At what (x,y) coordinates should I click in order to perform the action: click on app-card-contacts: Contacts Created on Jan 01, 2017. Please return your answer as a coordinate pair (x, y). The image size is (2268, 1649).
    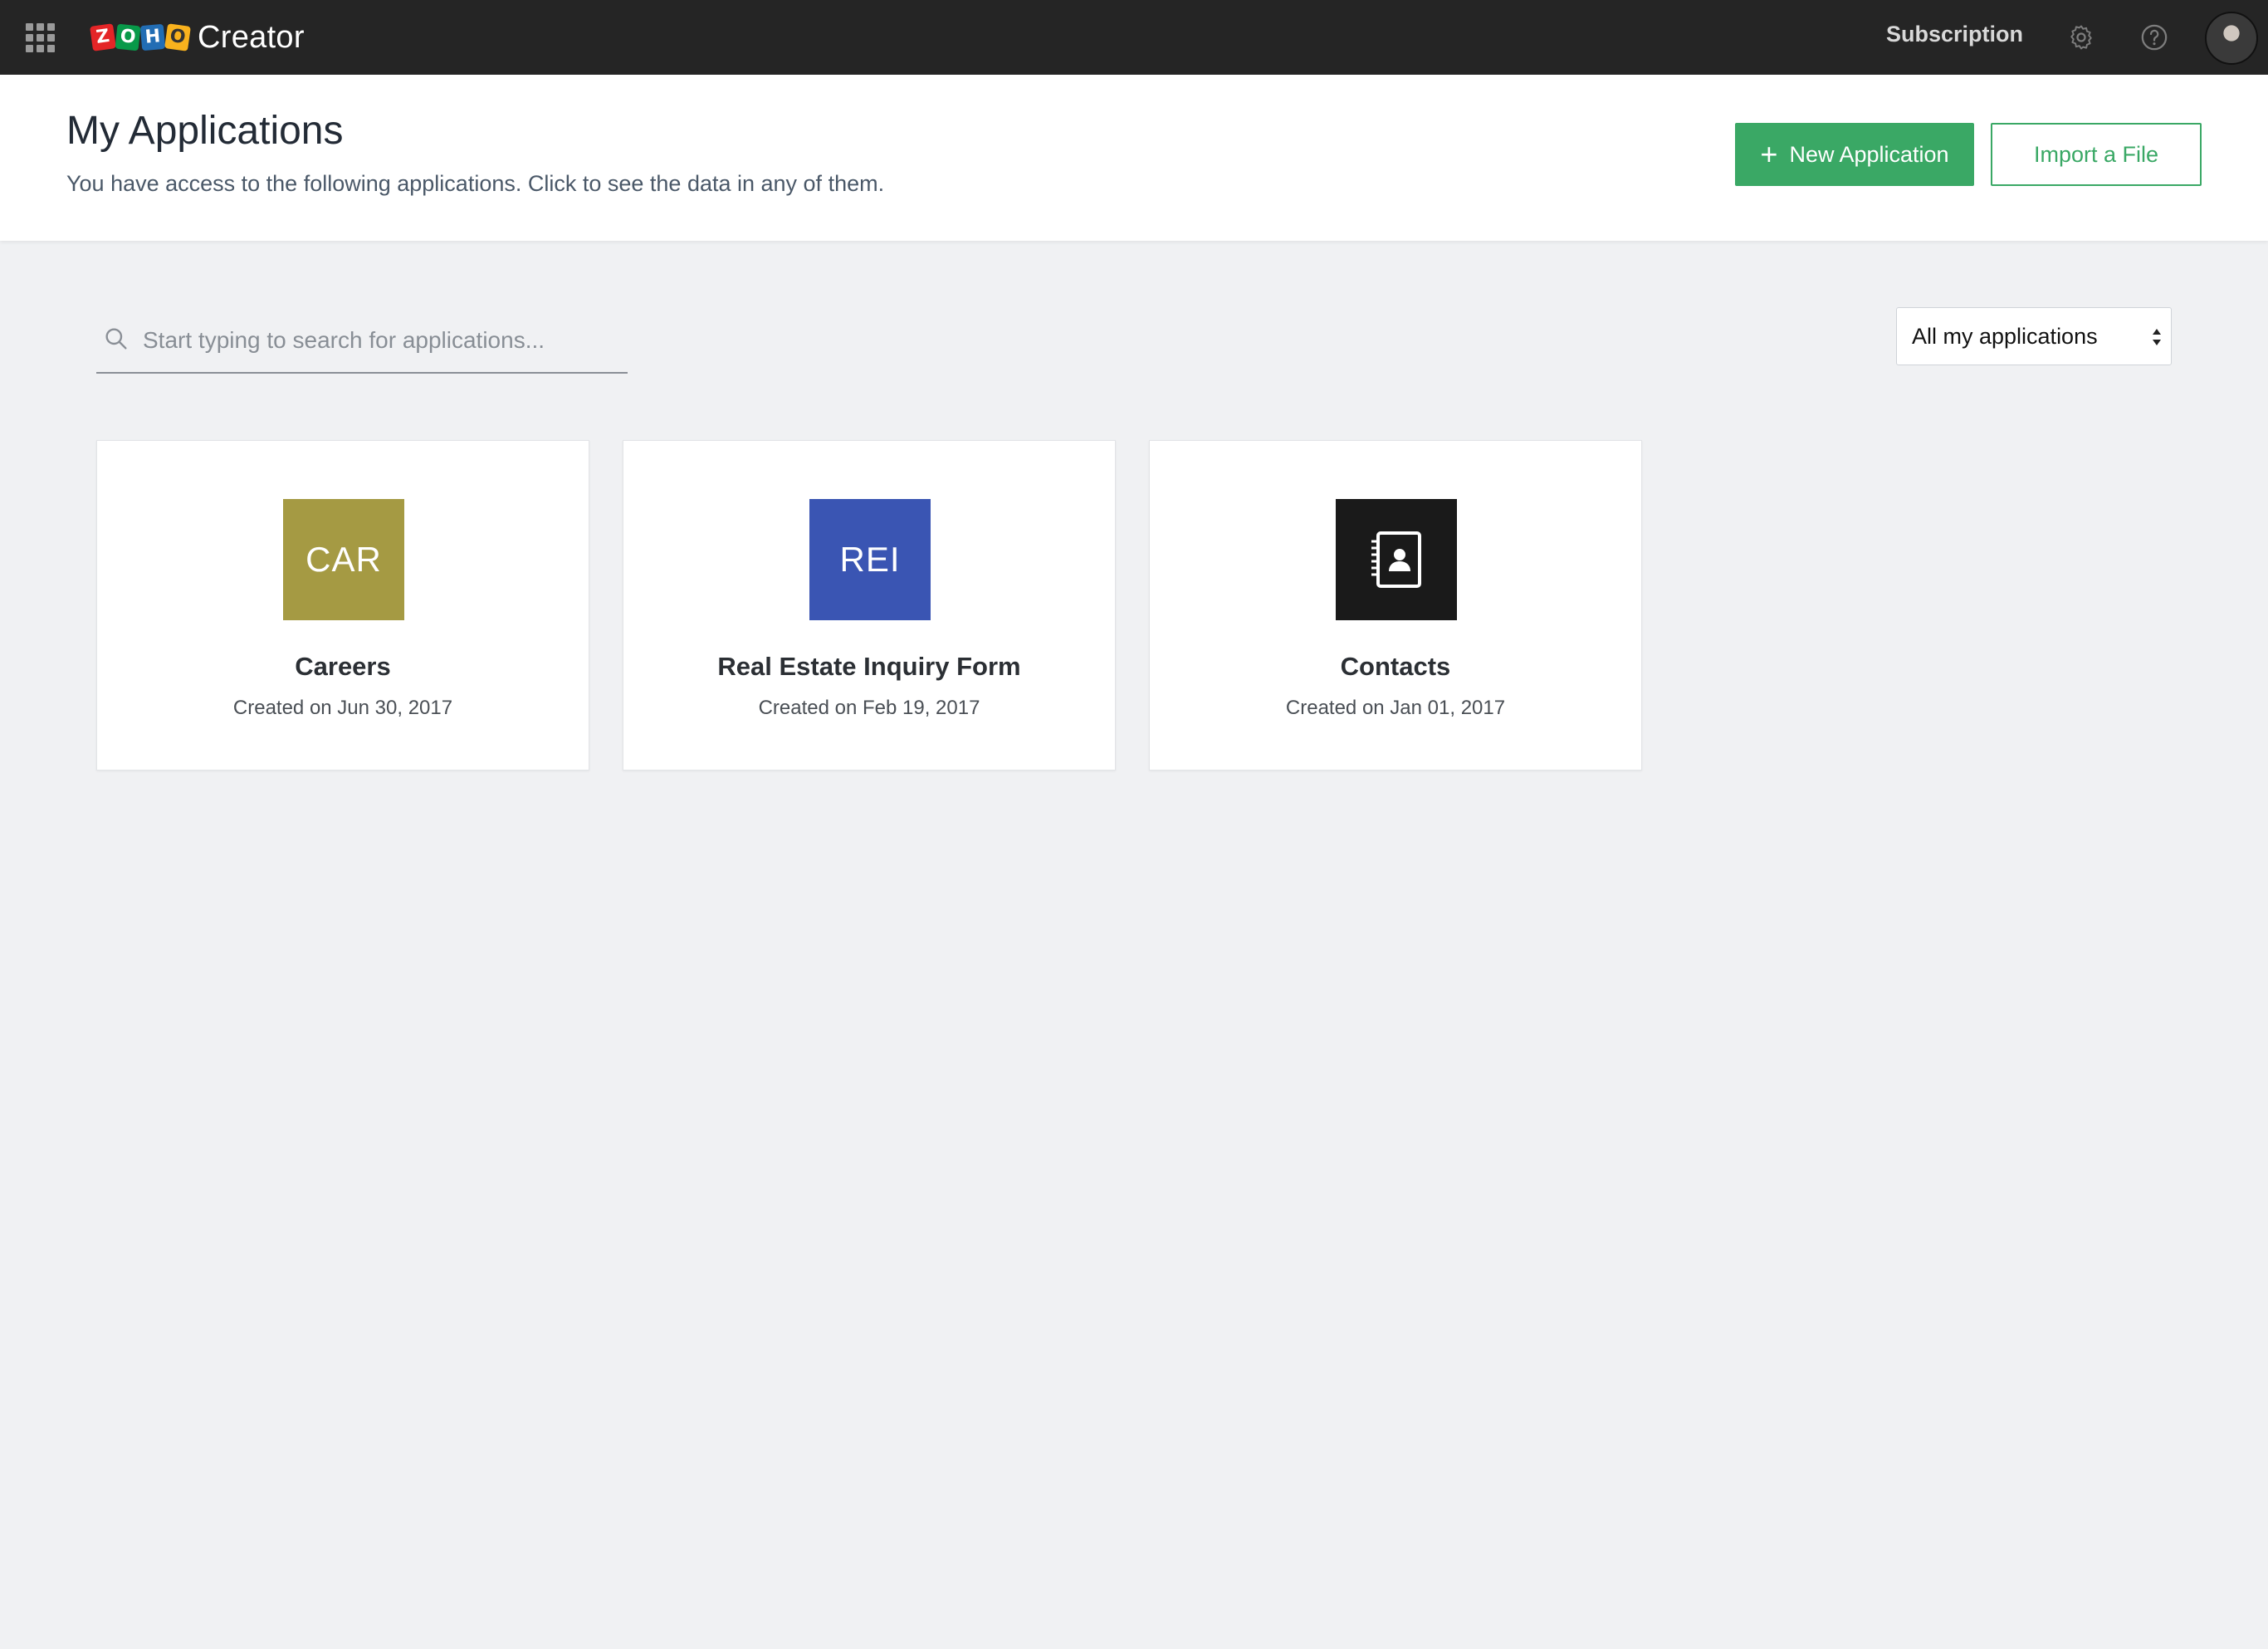
    Looking at the image, I should click on (1395, 605).